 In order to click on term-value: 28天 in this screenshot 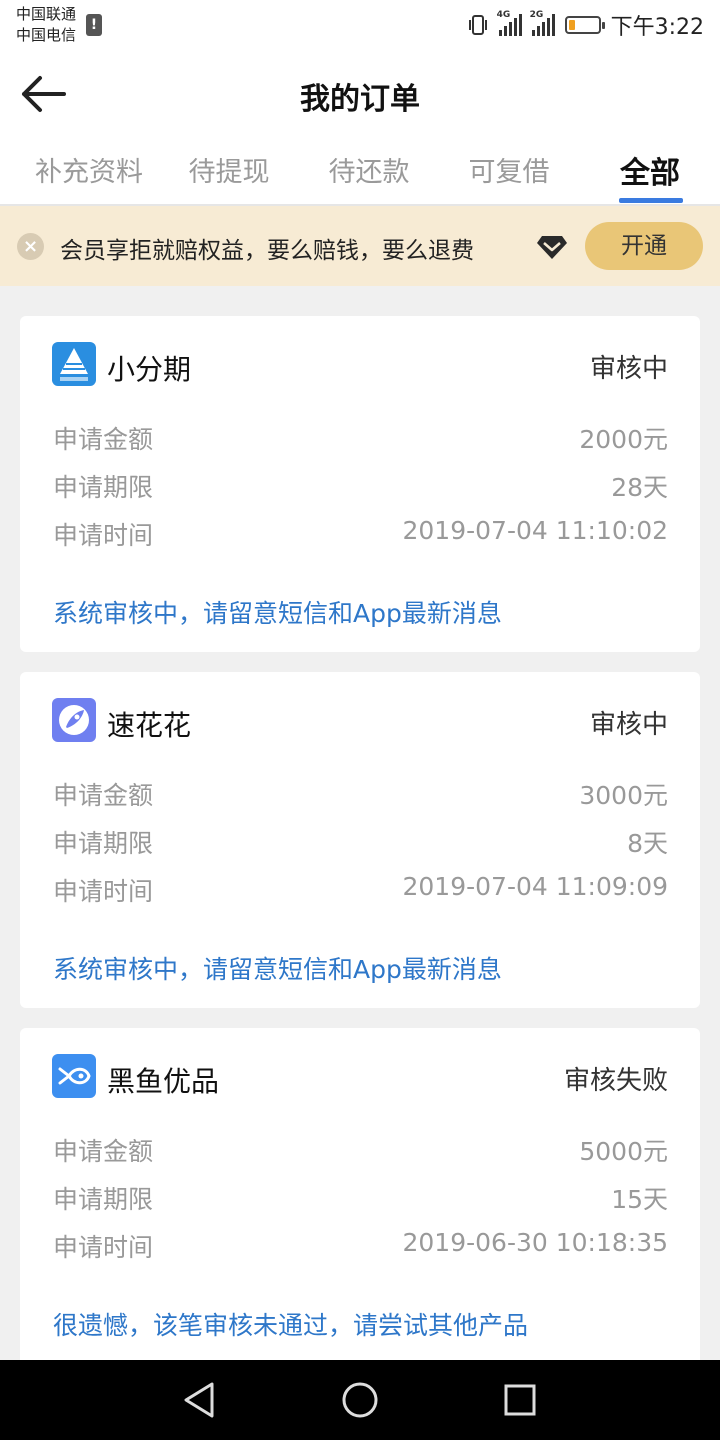, I will do `click(639, 487)`.